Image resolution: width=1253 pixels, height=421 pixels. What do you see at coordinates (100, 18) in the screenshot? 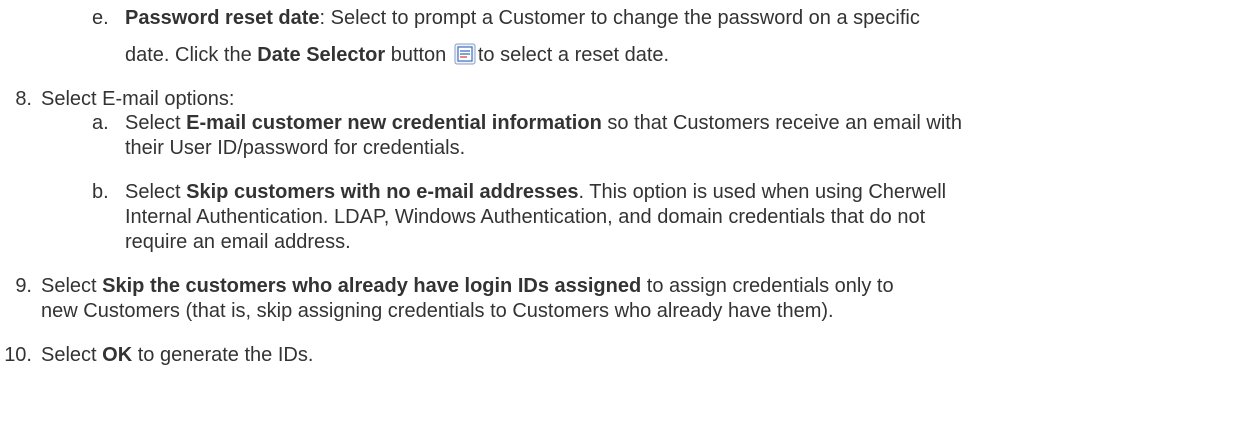
I see `marker-e: e.` at bounding box center [100, 18].